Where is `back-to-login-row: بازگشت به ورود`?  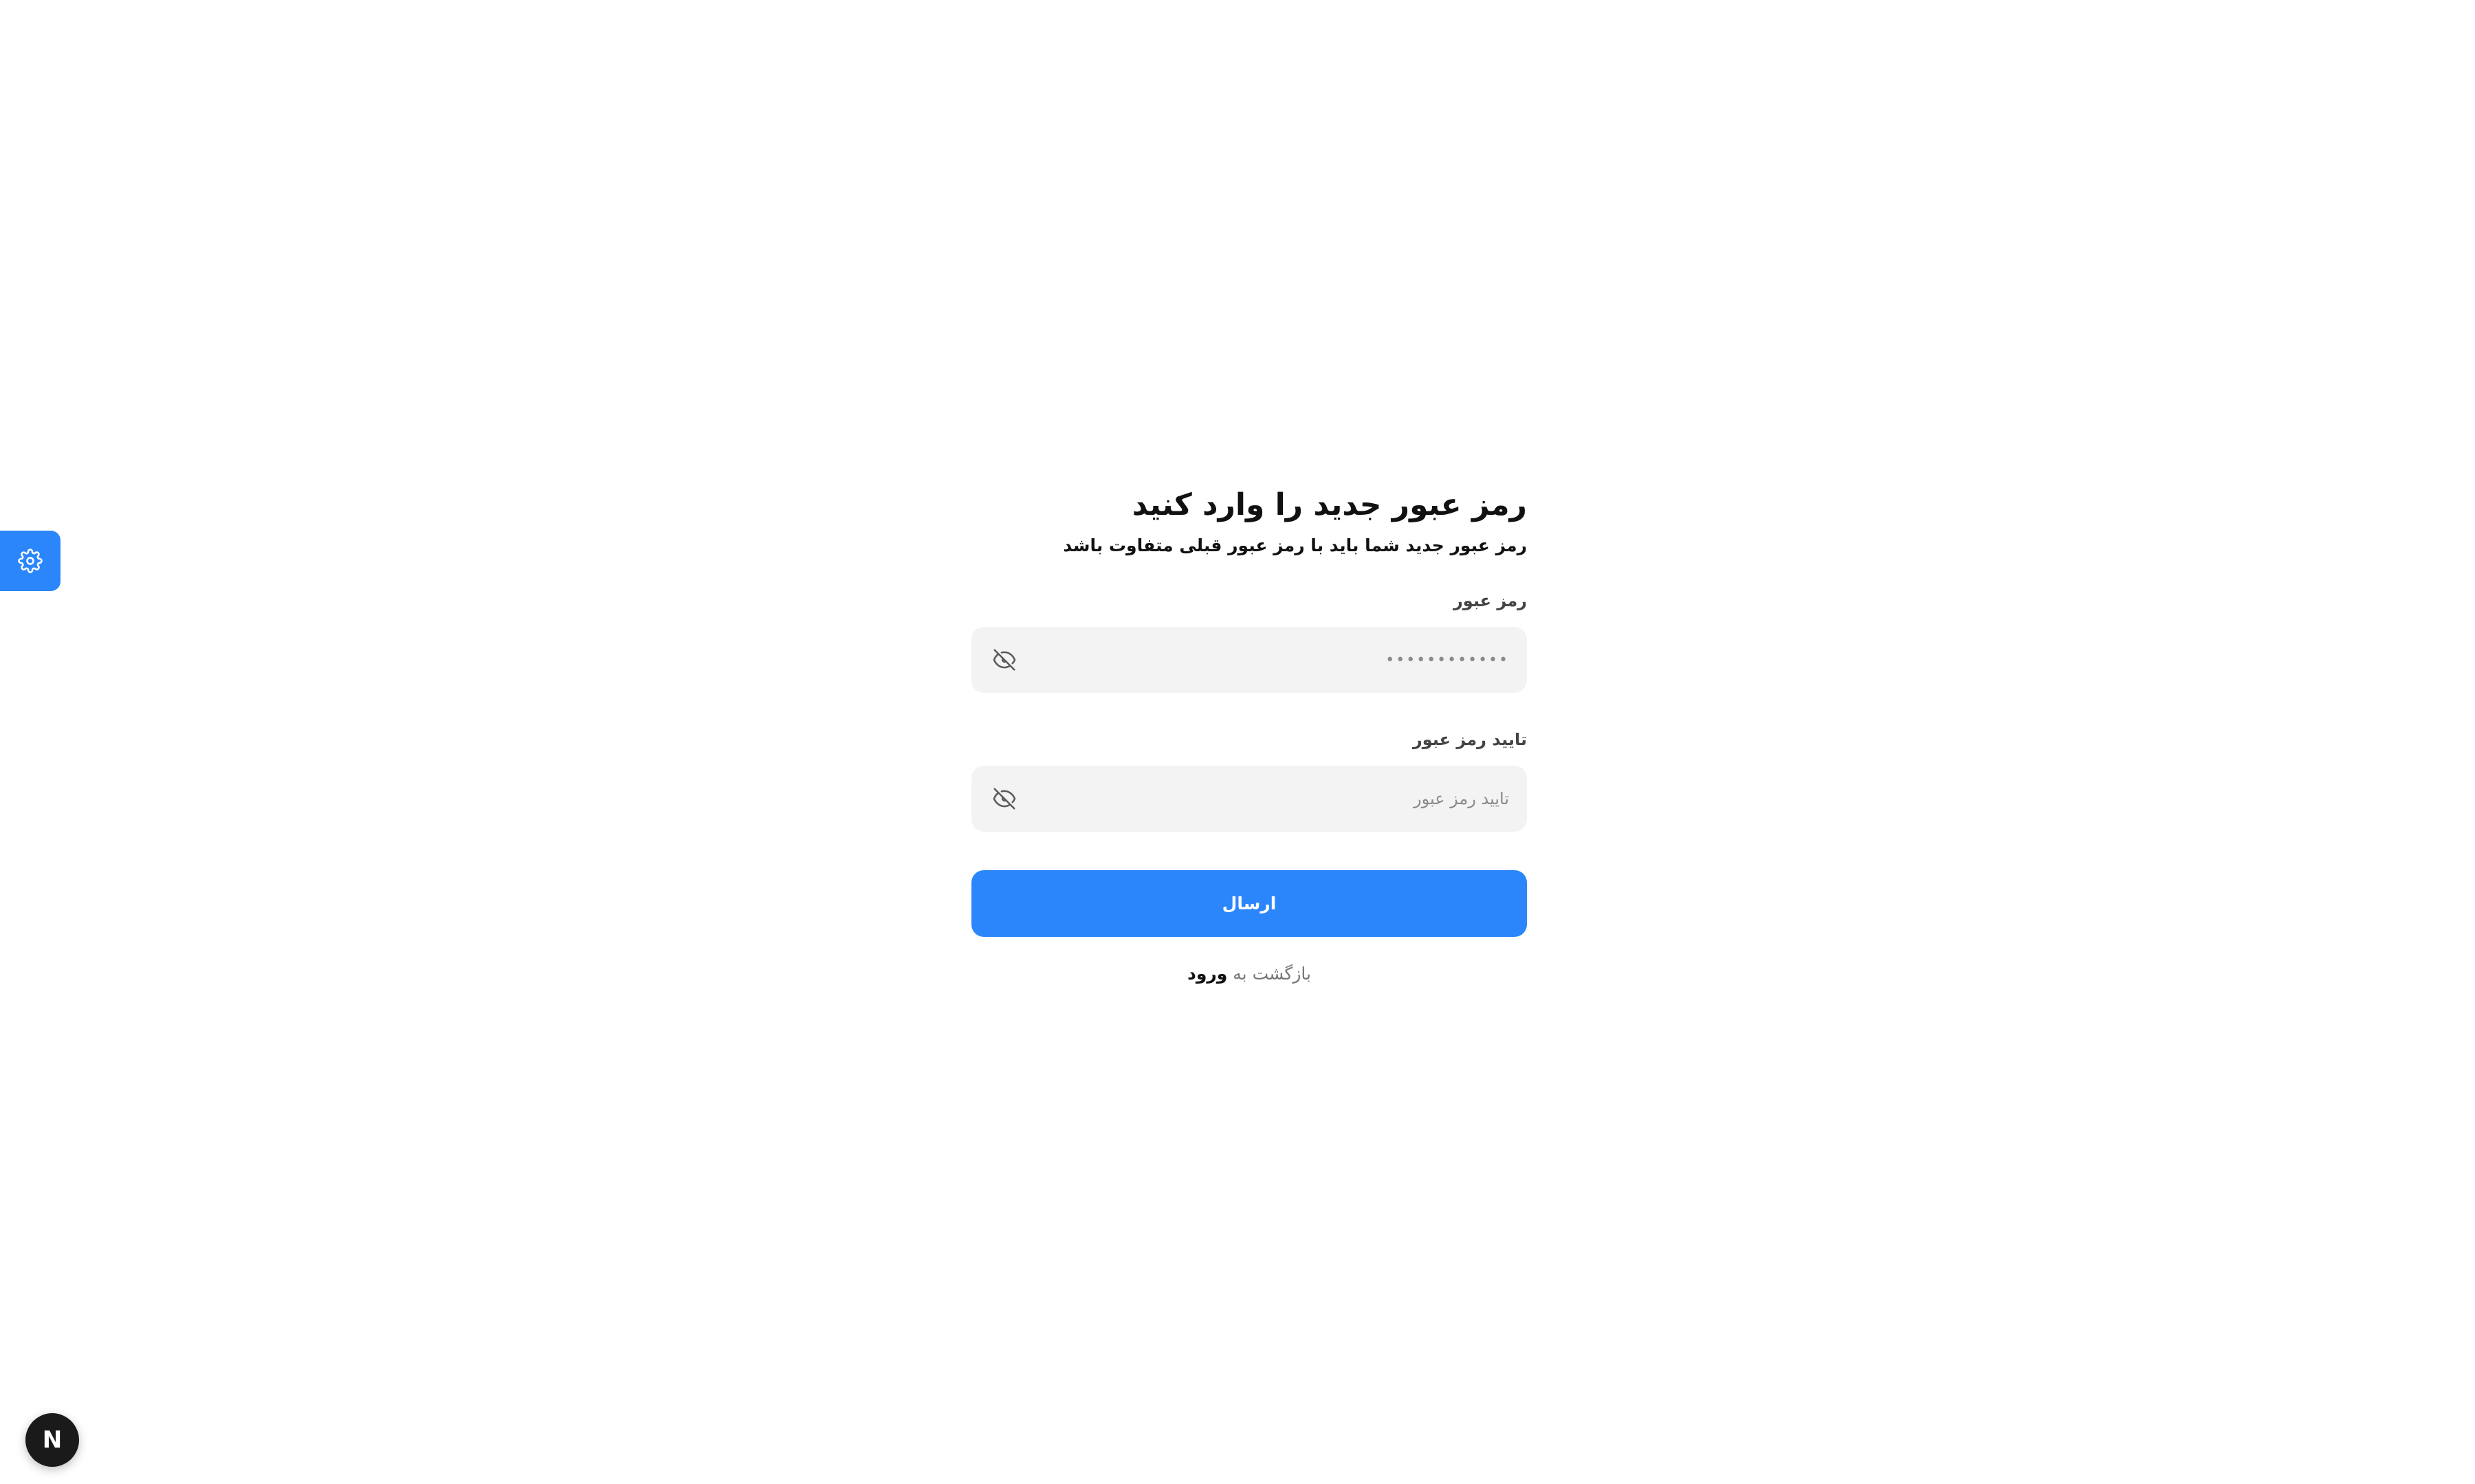 back-to-login-row: بازگشت به ورود is located at coordinates (1249, 974).